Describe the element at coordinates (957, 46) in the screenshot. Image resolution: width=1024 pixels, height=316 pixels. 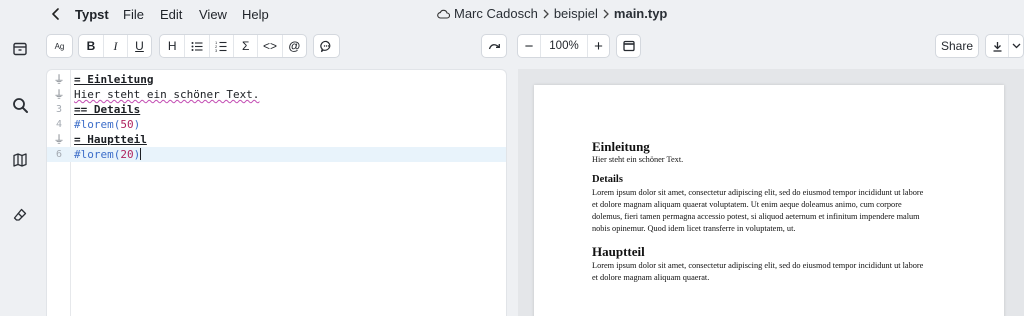
I see `share-button: Share` at that location.